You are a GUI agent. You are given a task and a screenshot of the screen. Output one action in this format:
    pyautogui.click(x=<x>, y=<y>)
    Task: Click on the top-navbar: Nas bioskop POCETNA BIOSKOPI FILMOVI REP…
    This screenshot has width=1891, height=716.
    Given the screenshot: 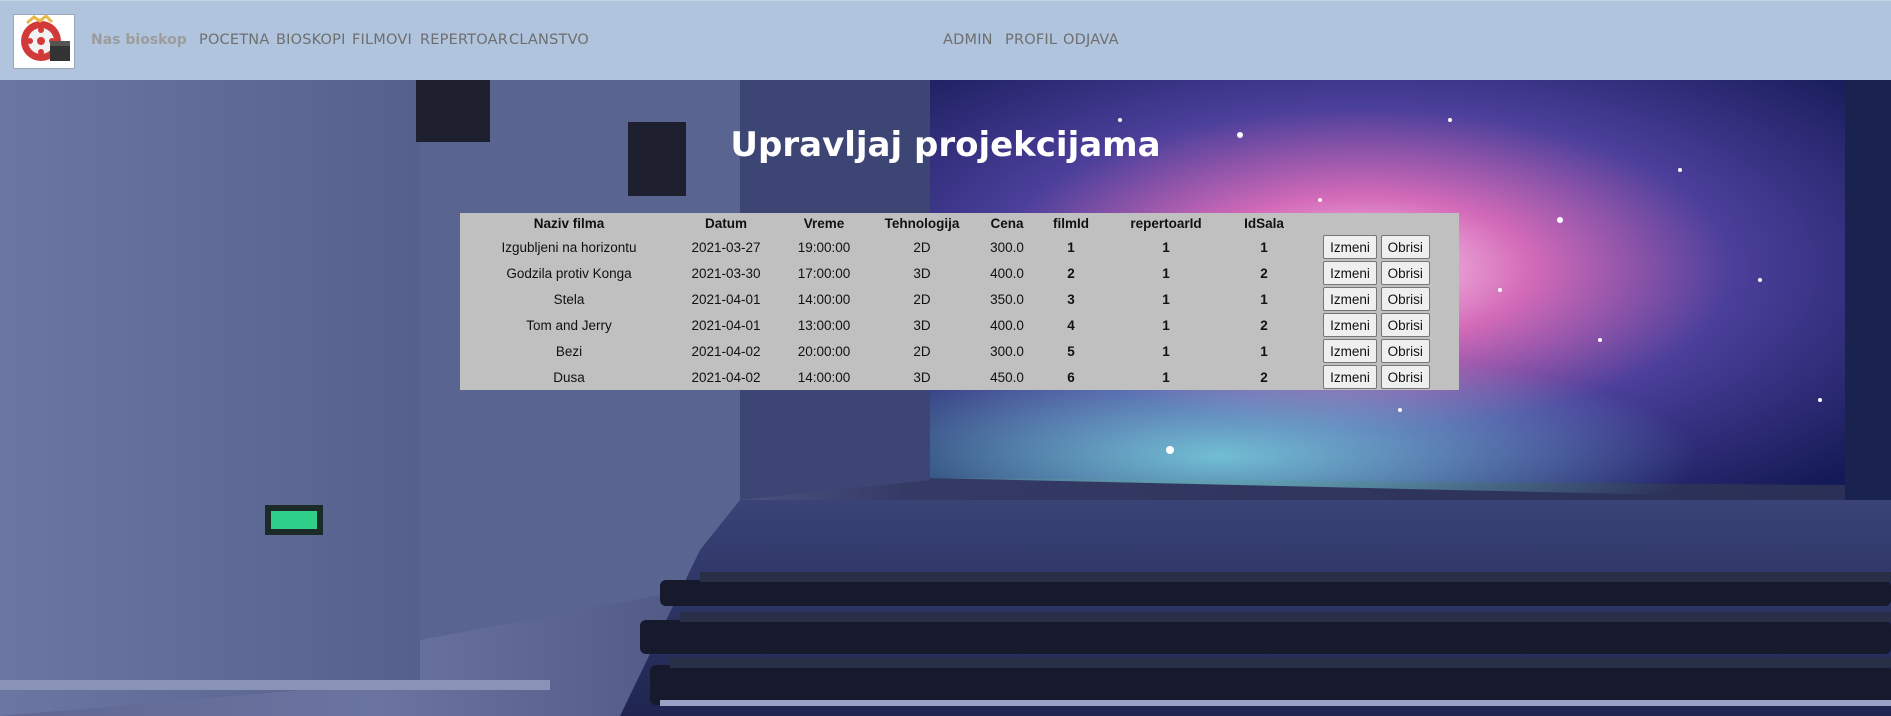 What is the action you would take?
    pyautogui.click(x=945, y=40)
    